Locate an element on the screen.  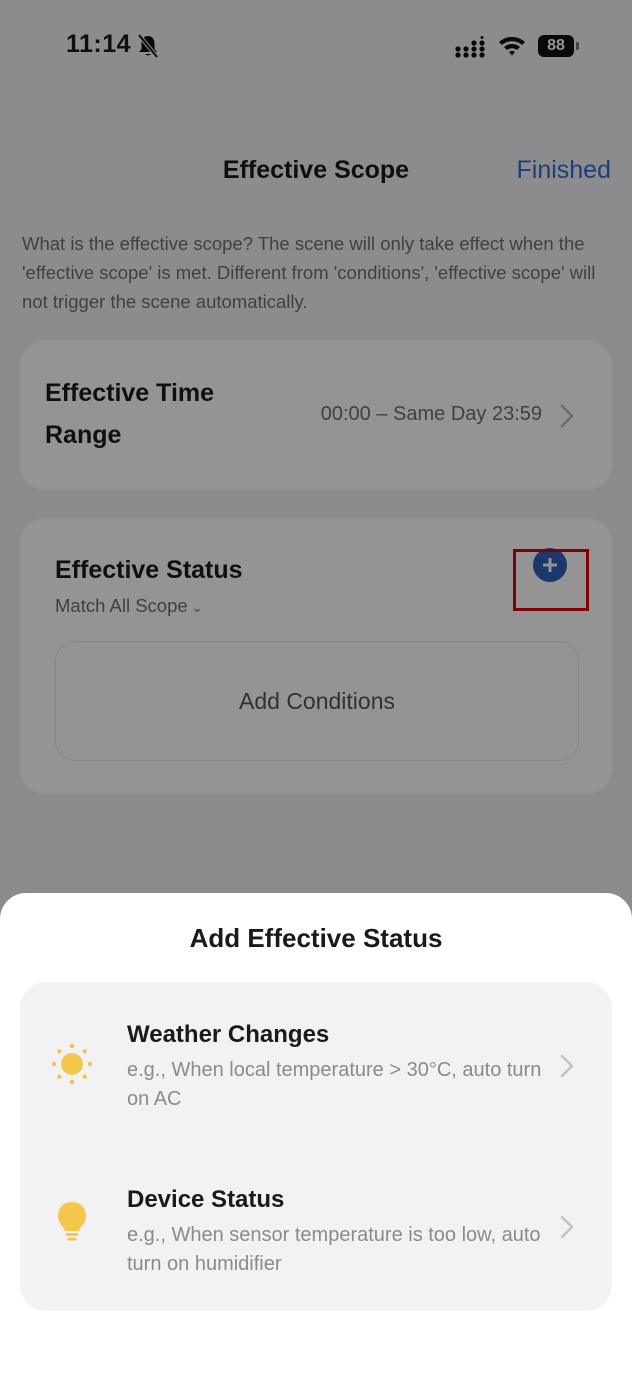
sun-icon is located at coordinates (72, 1064).